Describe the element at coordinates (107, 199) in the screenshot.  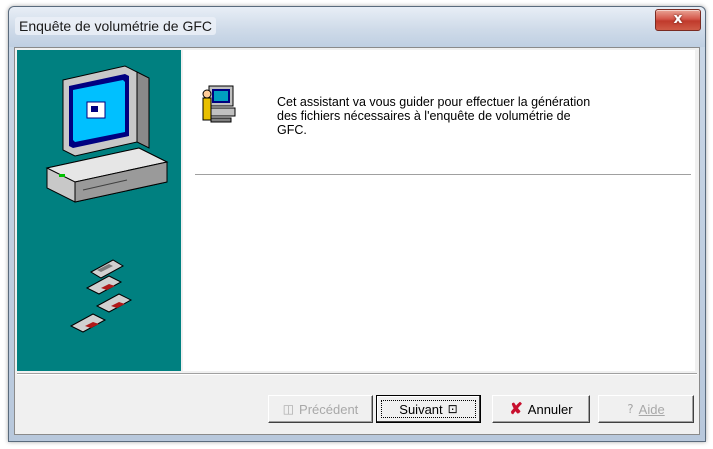
I see `computer-icon` at that location.